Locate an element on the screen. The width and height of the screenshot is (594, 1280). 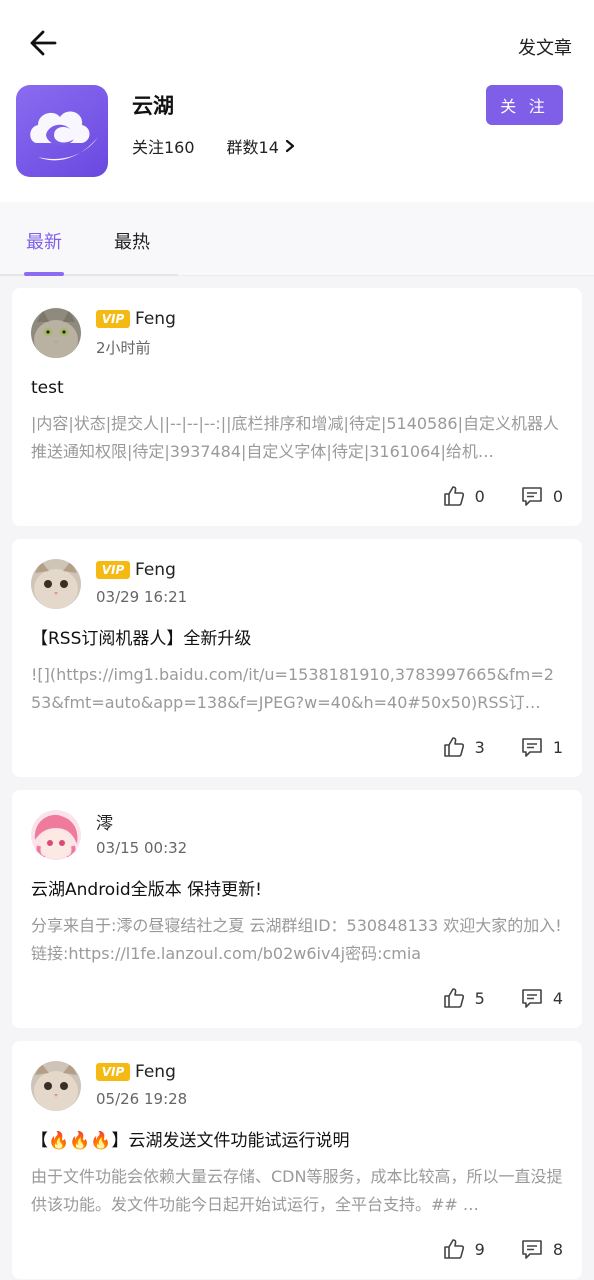
following-count: 关注160 is located at coordinates (163, 146).